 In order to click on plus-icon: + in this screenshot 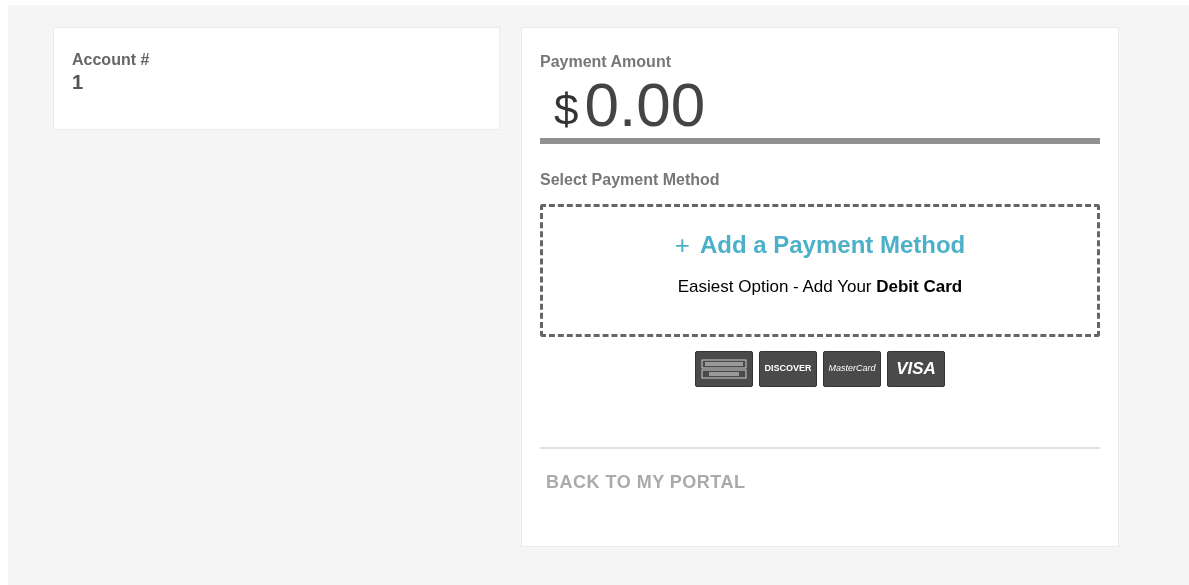, I will do `click(682, 245)`.